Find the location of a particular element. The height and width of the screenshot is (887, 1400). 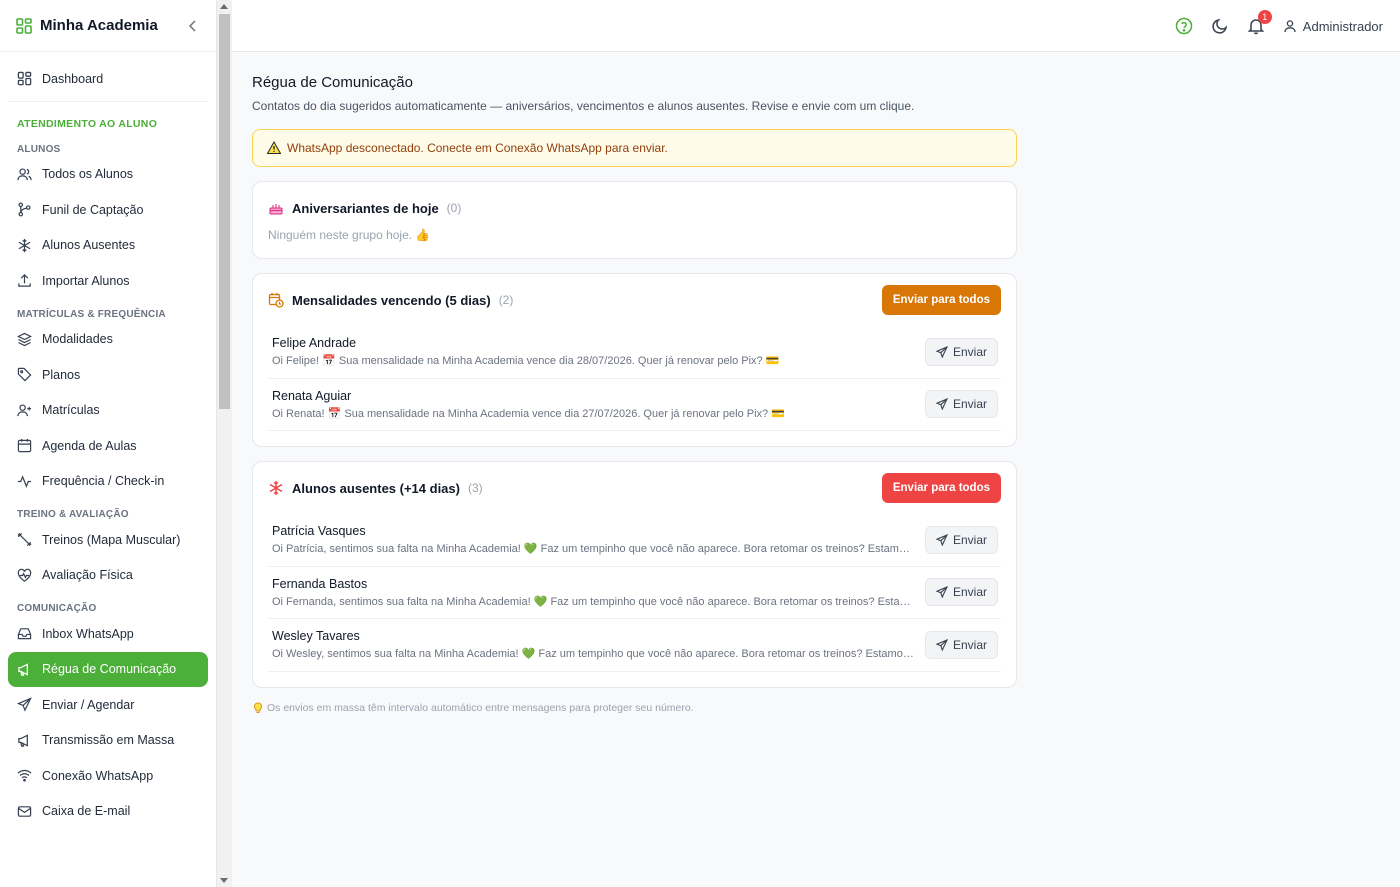

theme-toggle-button is located at coordinates (1220, 26).